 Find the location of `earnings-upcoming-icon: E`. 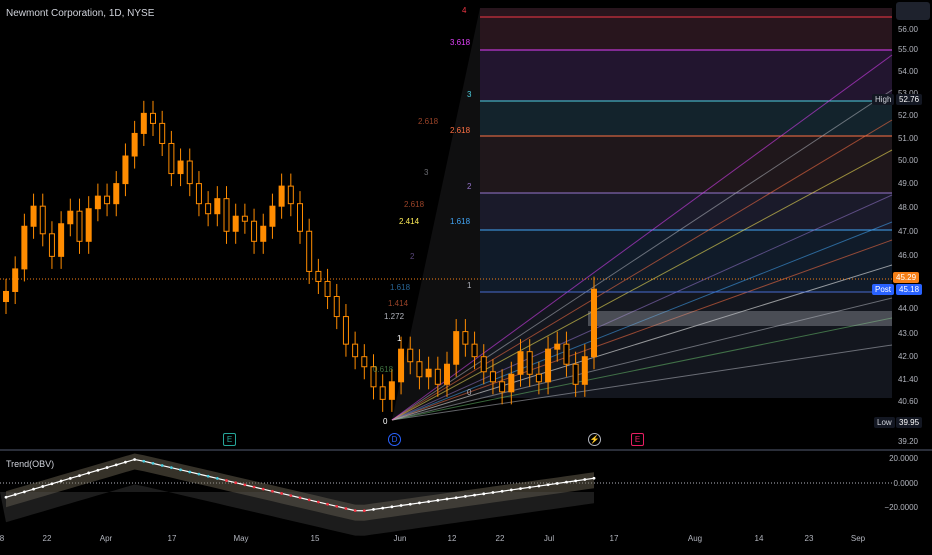

earnings-upcoming-icon: E is located at coordinates (637, 439).